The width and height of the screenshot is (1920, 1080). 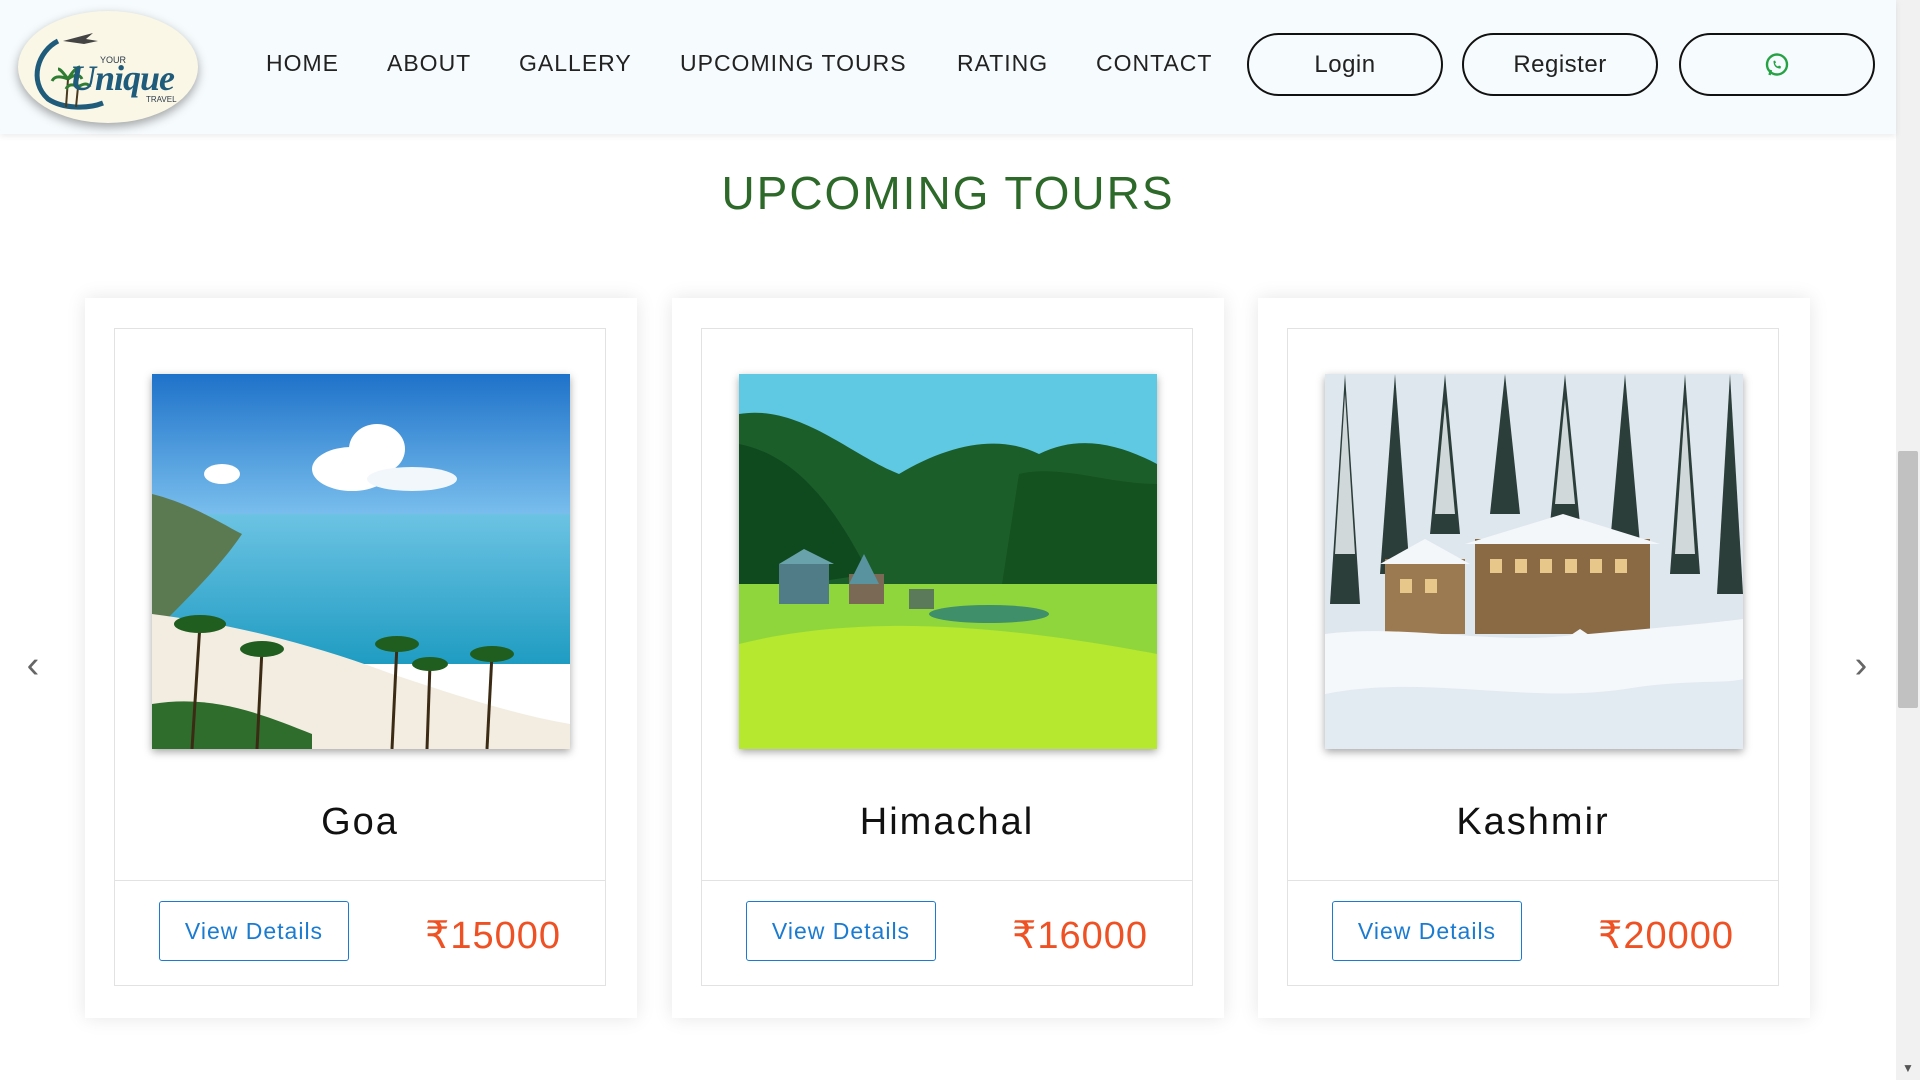 I want to click on scroll-down-arrow-icon: ▼, so click(x=1908, y=1068).